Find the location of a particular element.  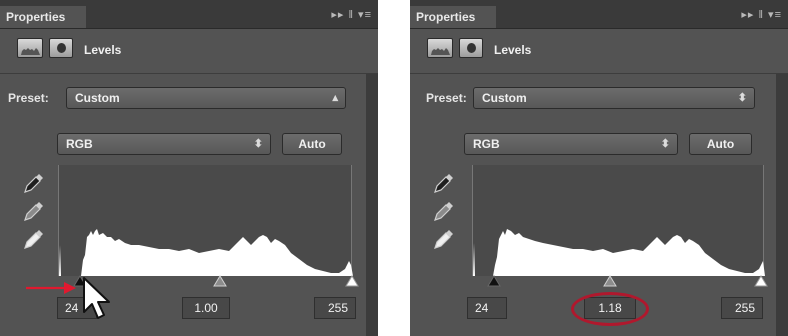

red-arrow-annotation is located at coordinates (51, 288).